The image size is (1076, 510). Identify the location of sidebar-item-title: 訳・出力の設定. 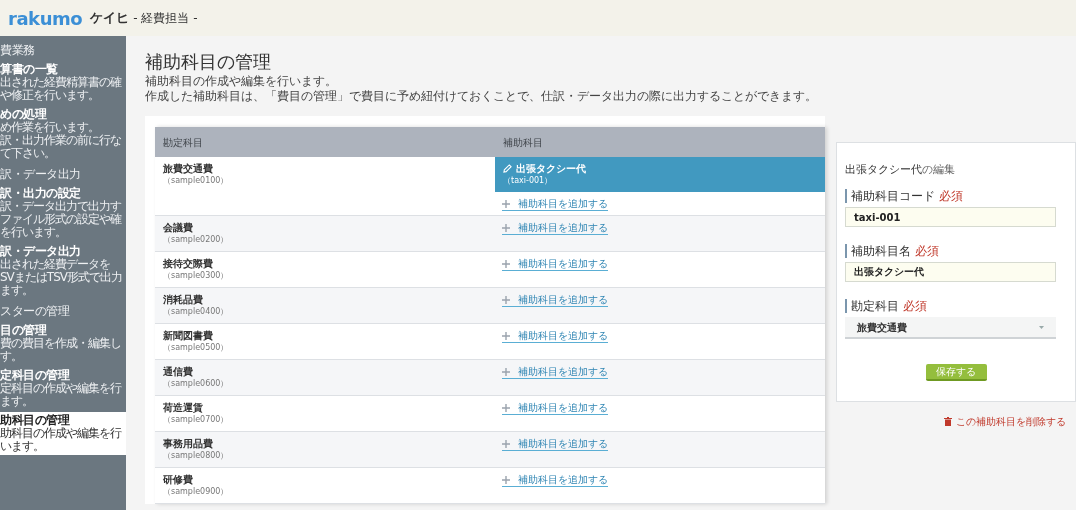
(40, 193).